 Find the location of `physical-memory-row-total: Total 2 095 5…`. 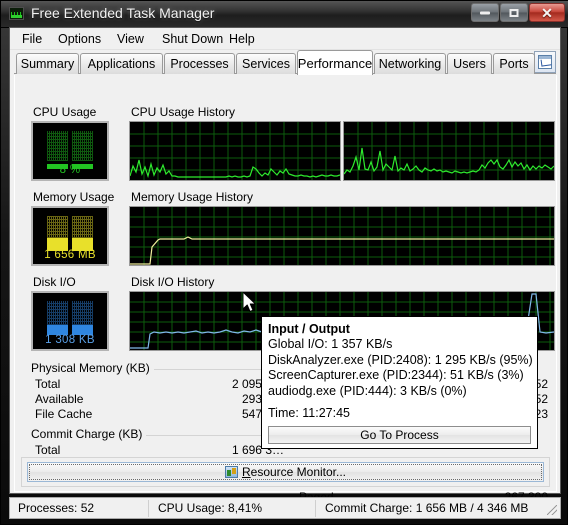

physical-memory-row-total: Total 2 095 5… is located at coordinates (158, 384).